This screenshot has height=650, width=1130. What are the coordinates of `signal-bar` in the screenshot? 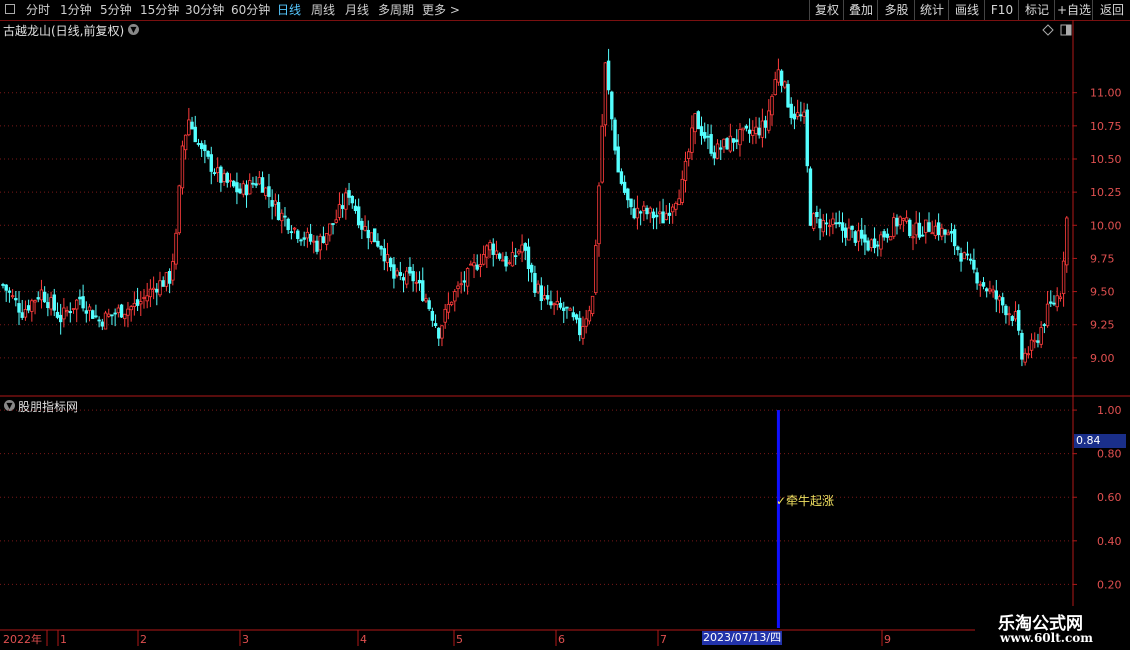 It's located at (778, 519).